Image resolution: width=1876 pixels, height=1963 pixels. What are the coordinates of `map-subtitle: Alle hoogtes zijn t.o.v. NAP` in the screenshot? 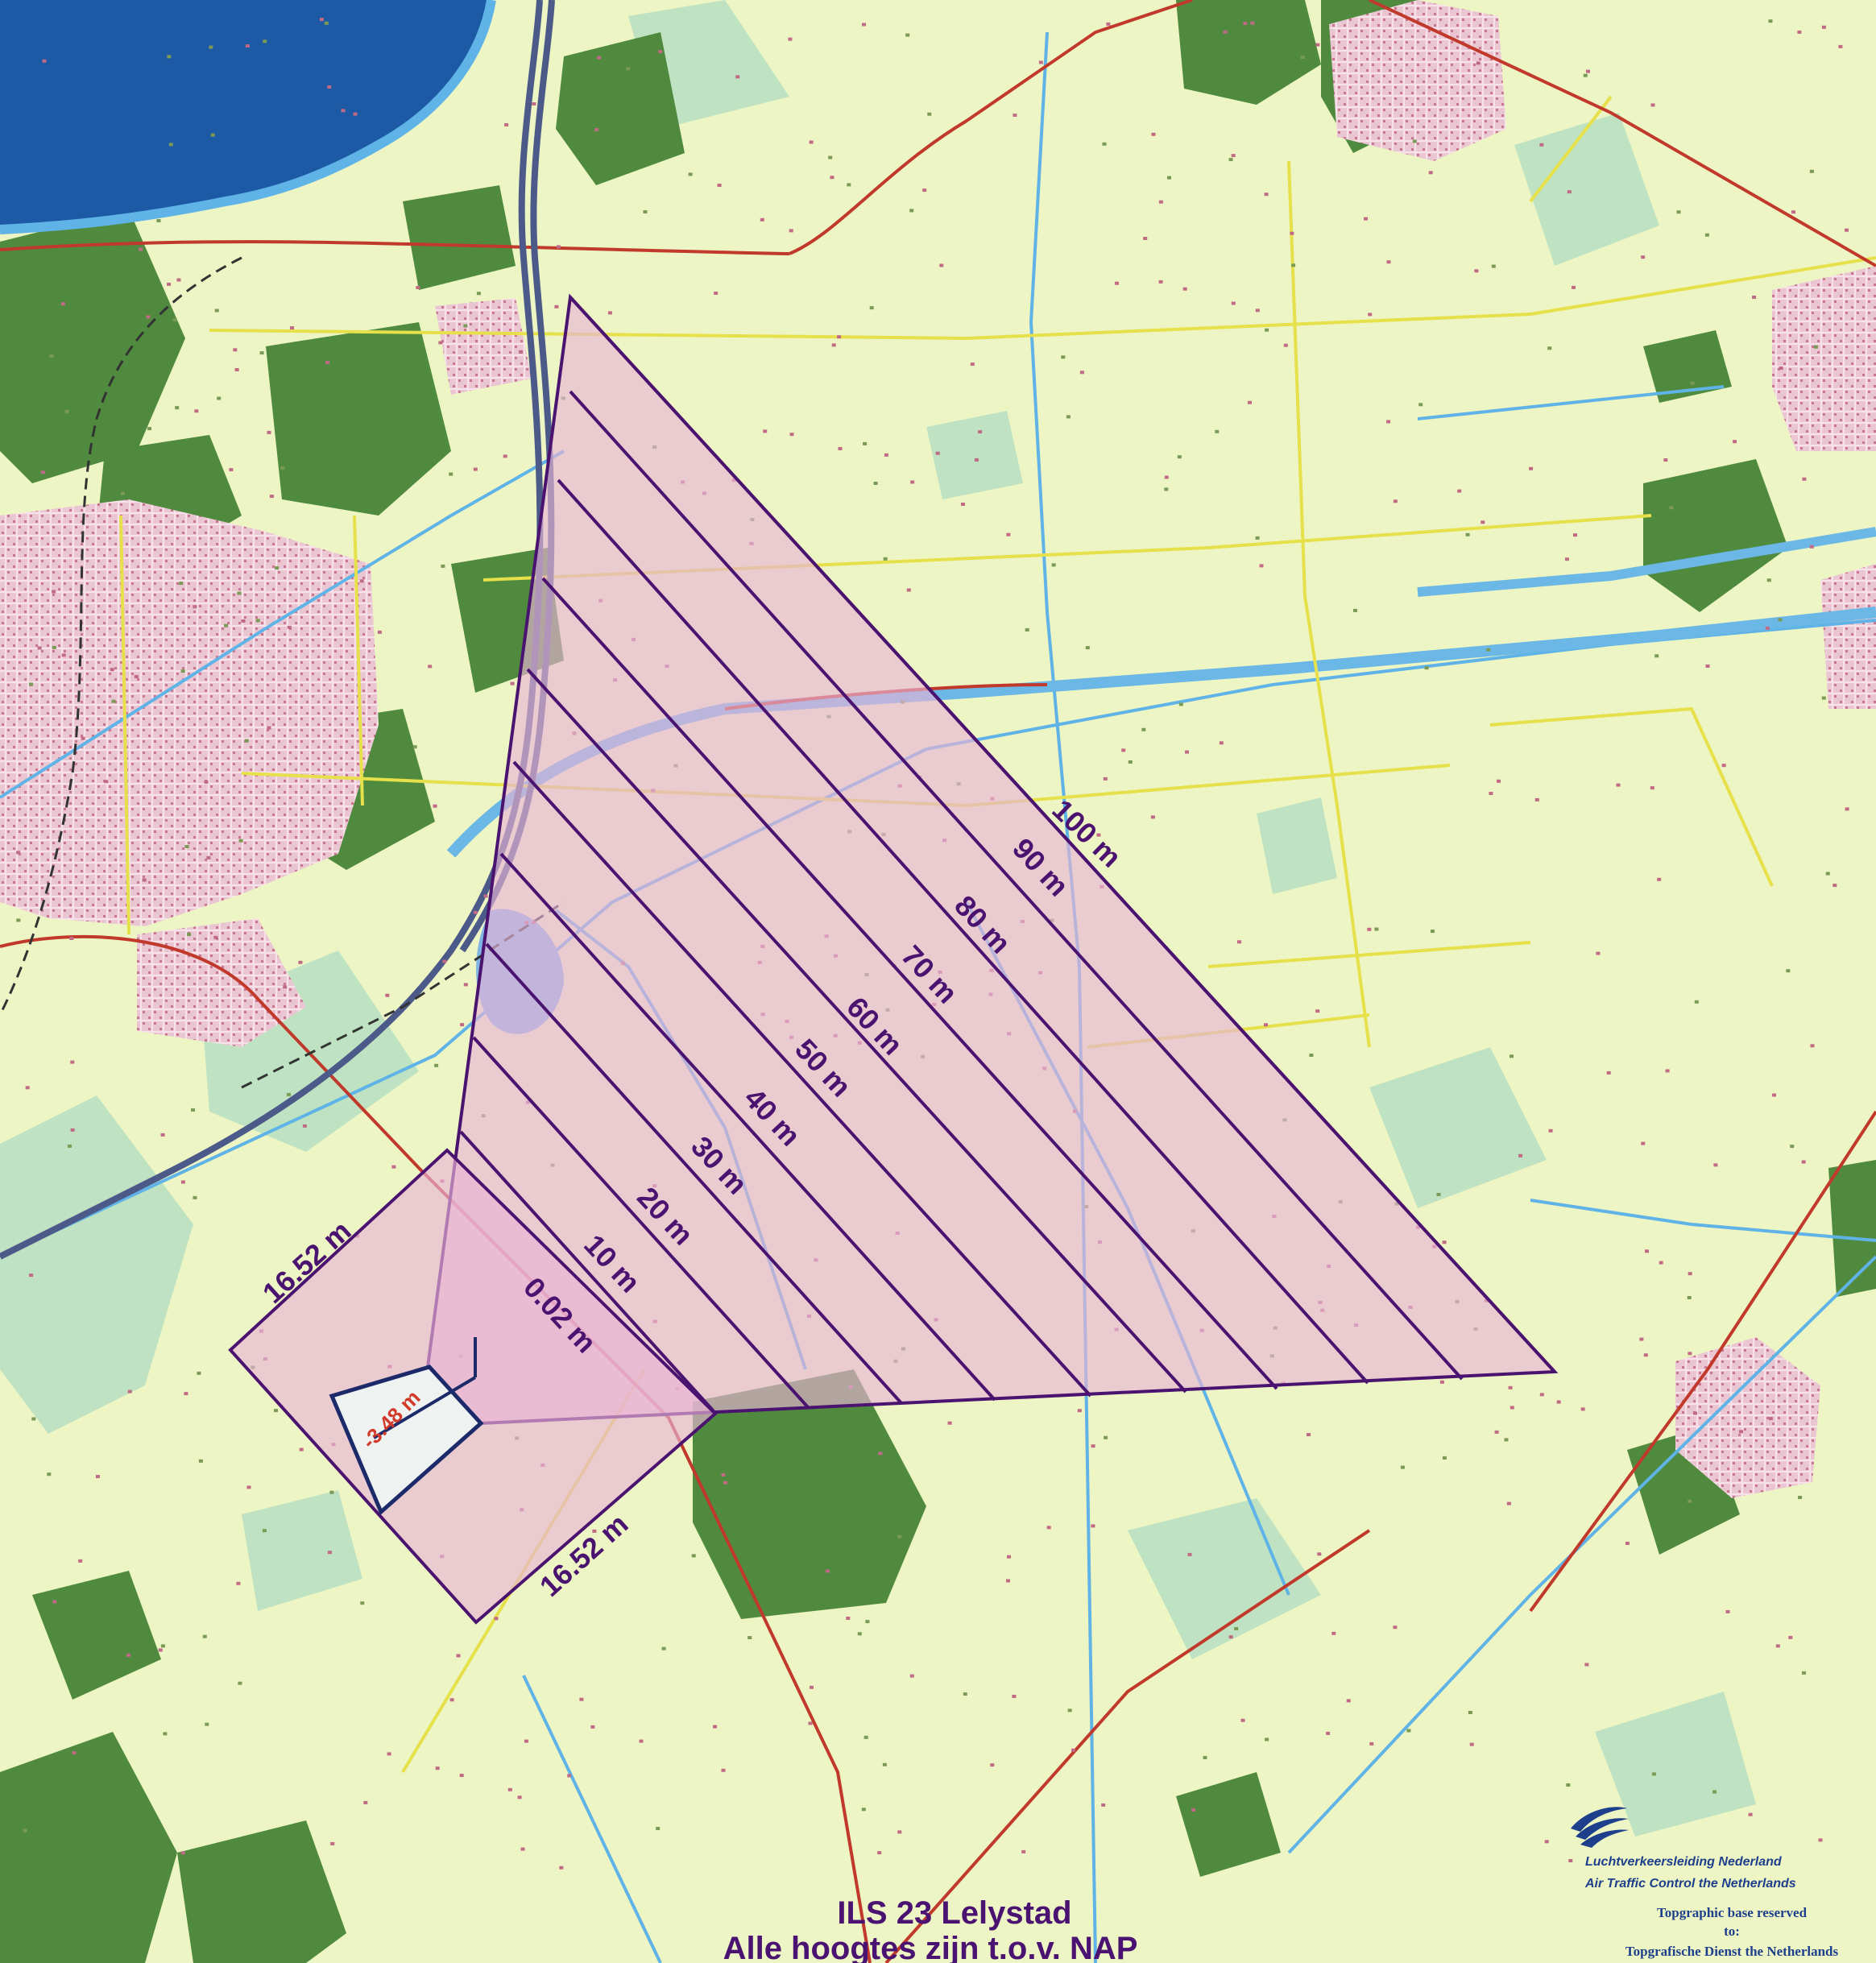 It's located at (930, 1947).